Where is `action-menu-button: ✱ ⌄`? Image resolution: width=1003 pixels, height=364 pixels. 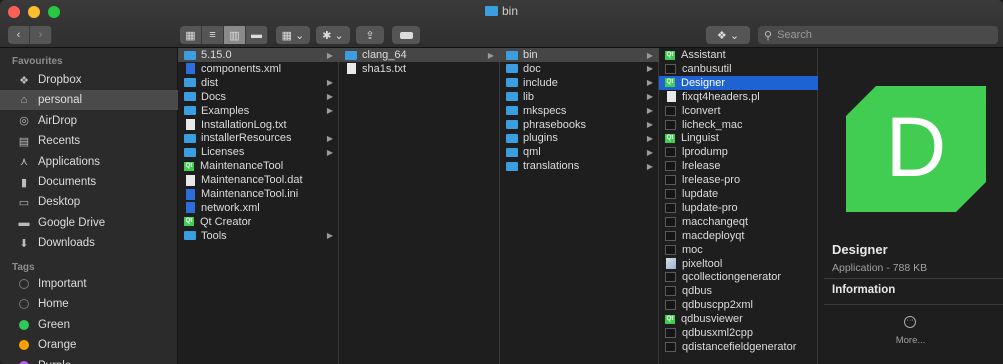 action-menu-button: ✱ ⌄ is located at coordinates (333, 35).